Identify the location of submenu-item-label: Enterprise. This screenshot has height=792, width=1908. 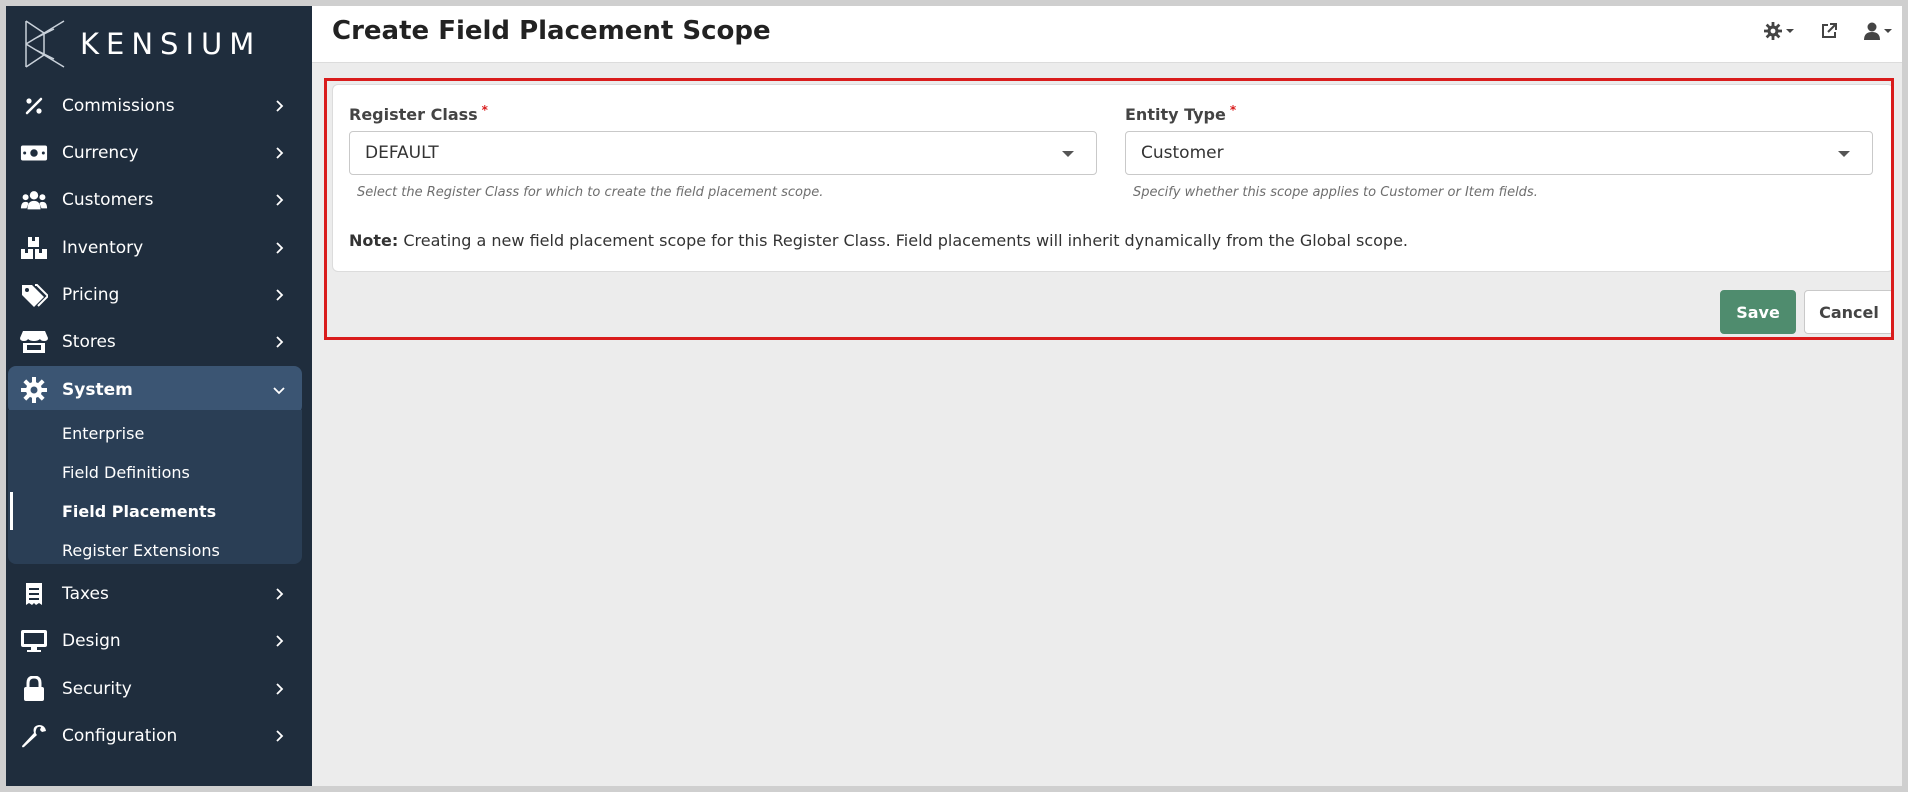
(103, 433).